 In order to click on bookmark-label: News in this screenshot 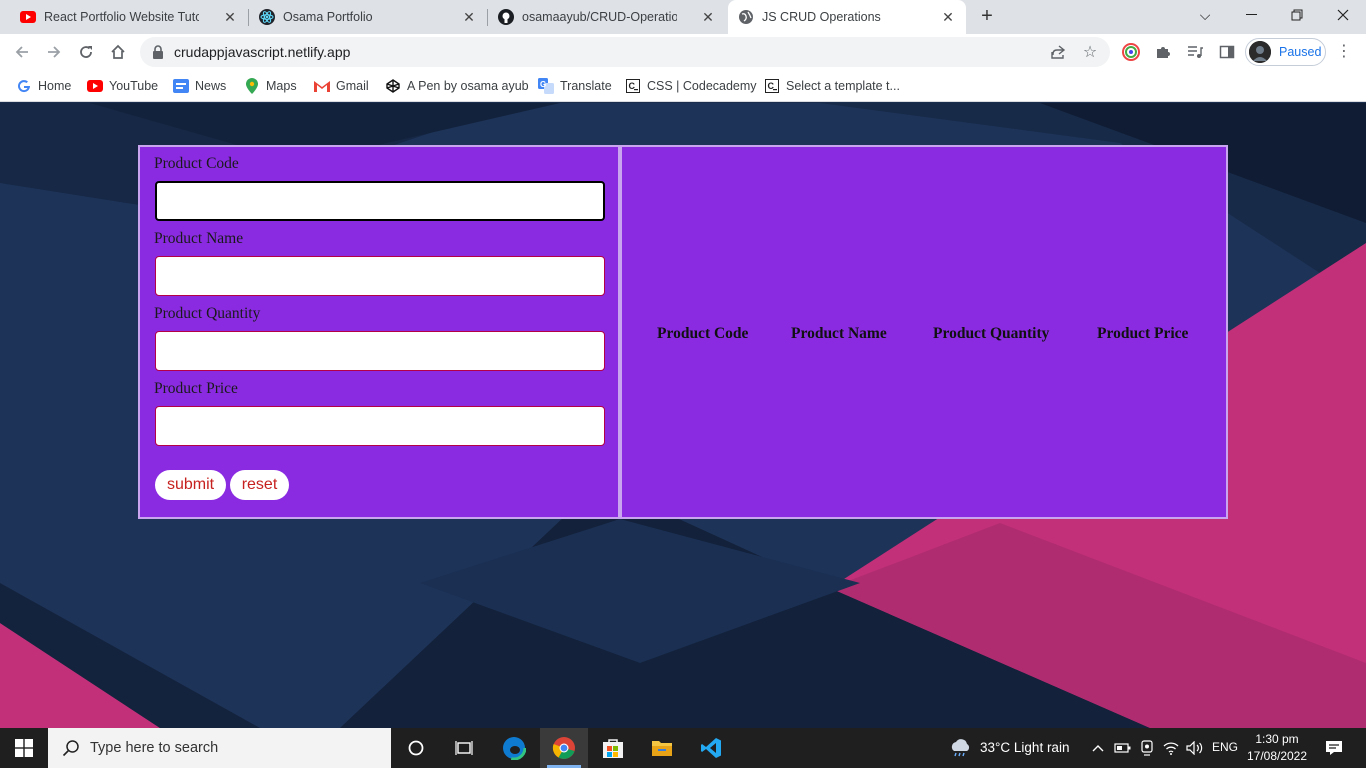, I will do `click(211, 86)`.